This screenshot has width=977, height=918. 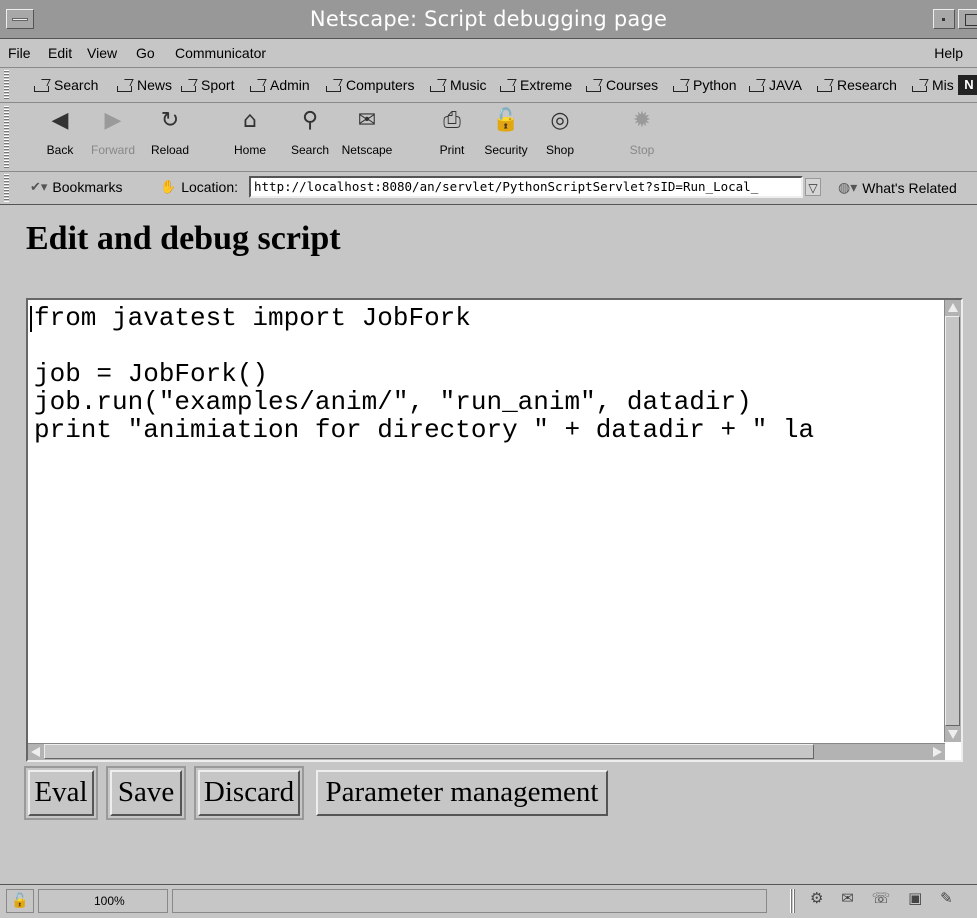 What do you see at coordinates (847, 898) in the screenshot?
I see `mail-icon: ✉` at bounding box center [847, 898].